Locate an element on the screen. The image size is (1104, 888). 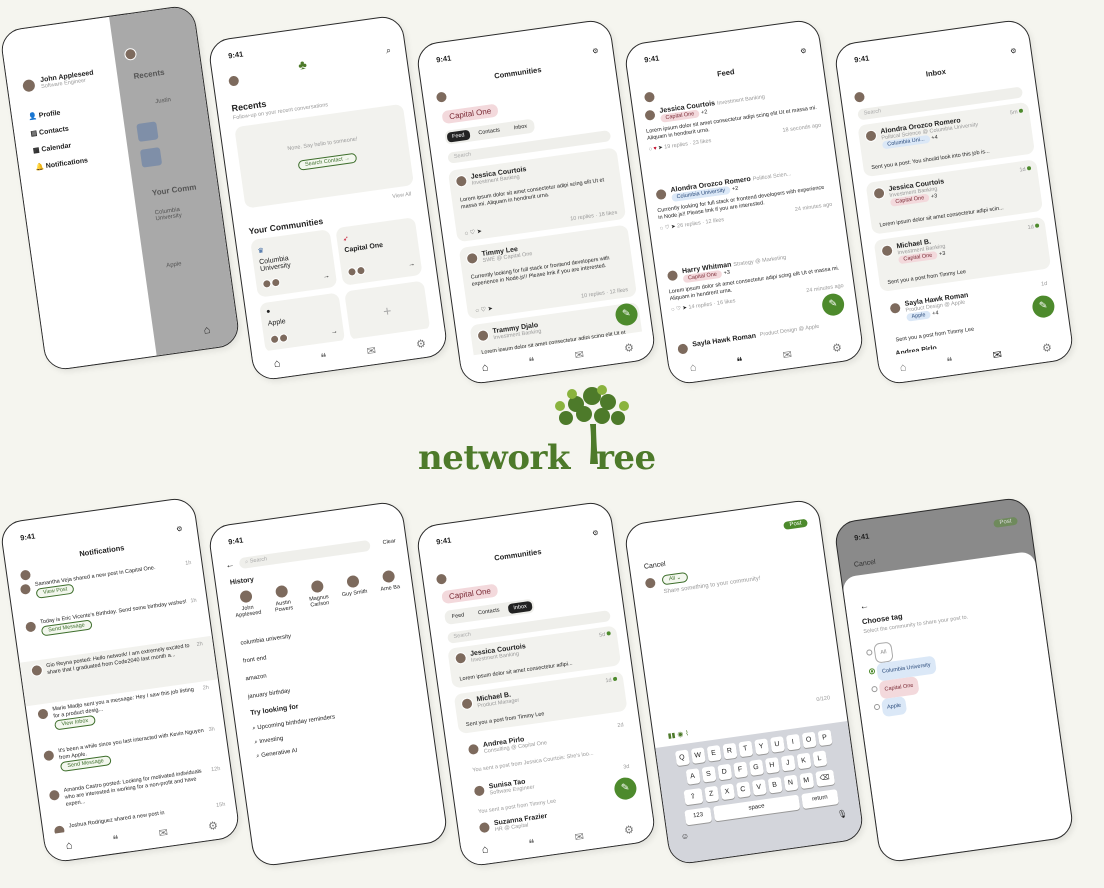
compose-button: ✎ is located at coordinates (833, 305).